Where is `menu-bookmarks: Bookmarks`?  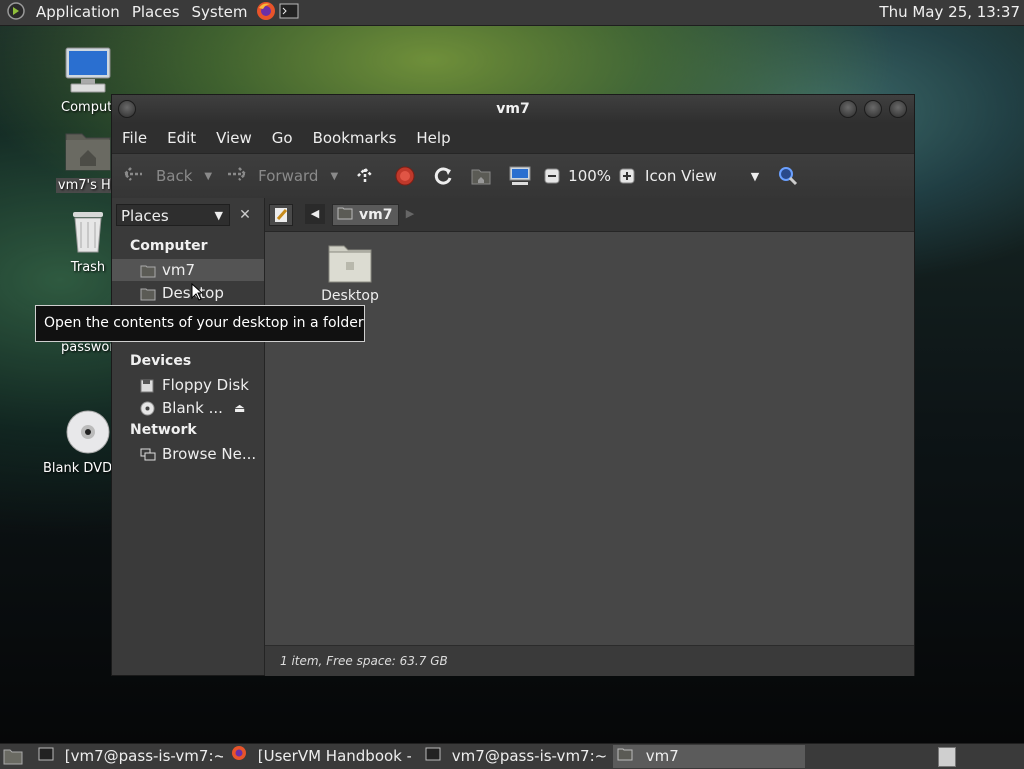 menu-bookmarks: Bookmarks is located at coordinates (355, 138).